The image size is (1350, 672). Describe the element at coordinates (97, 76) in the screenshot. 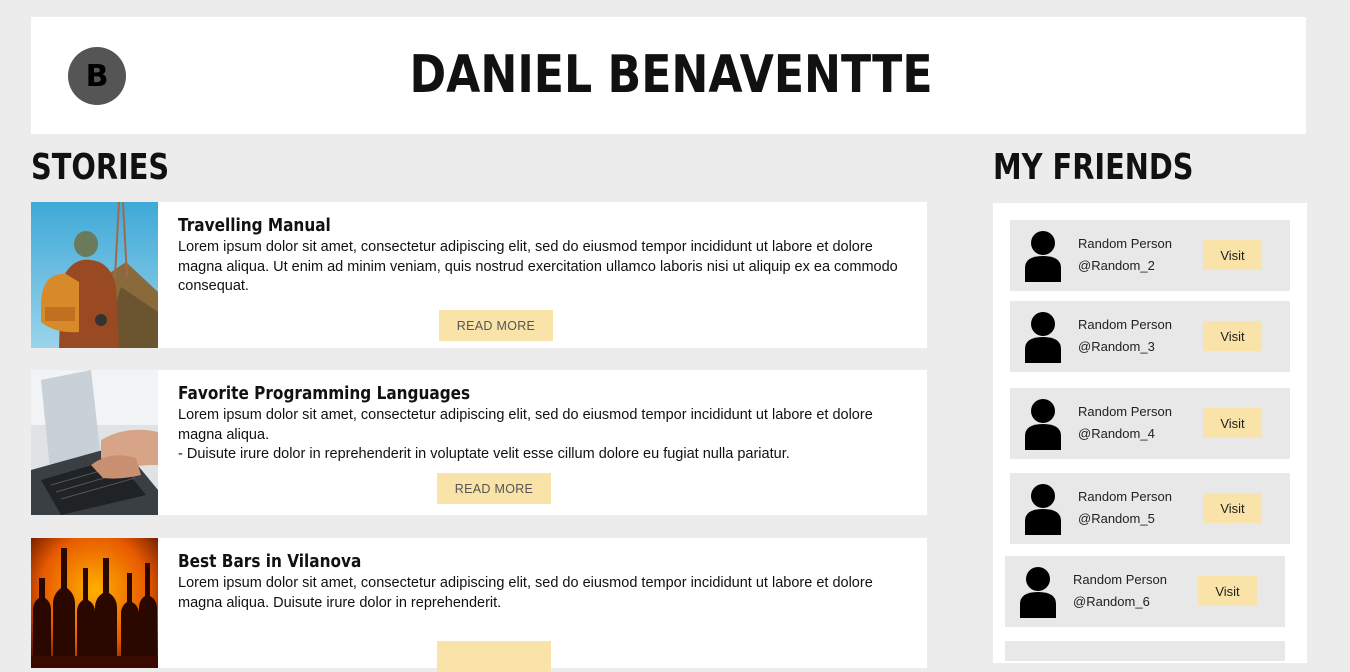

I see `logo-badge: B` at that location.